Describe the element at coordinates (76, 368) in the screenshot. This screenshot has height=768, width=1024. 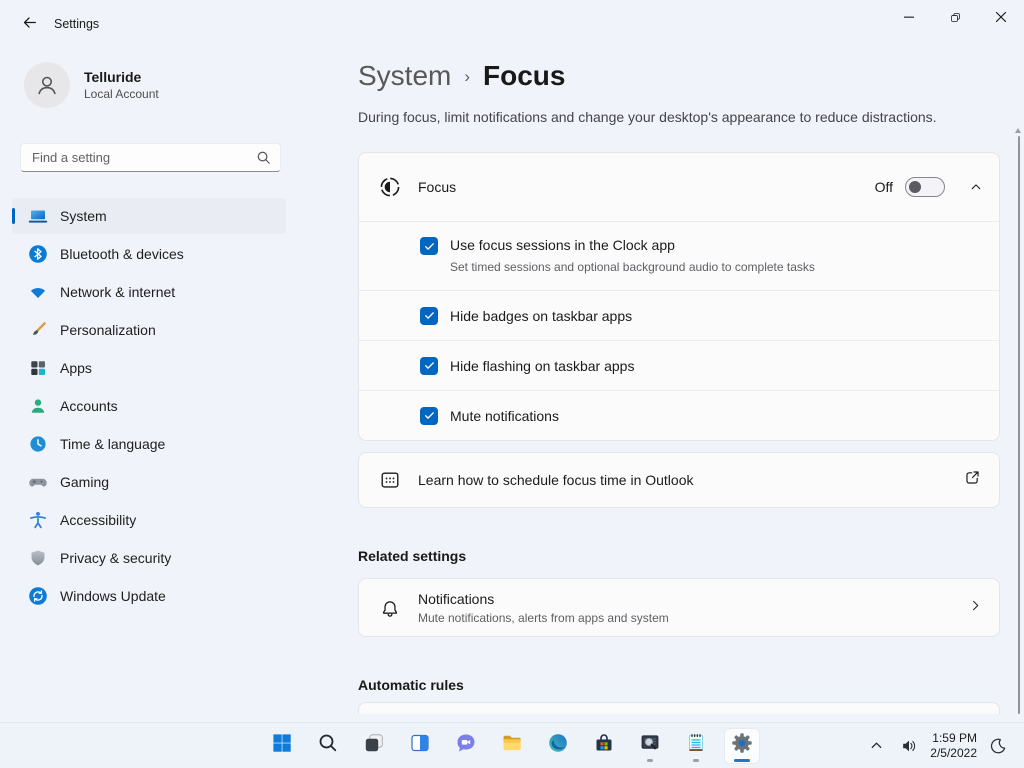
I see `sidebar-item-label: Apps` at that location.